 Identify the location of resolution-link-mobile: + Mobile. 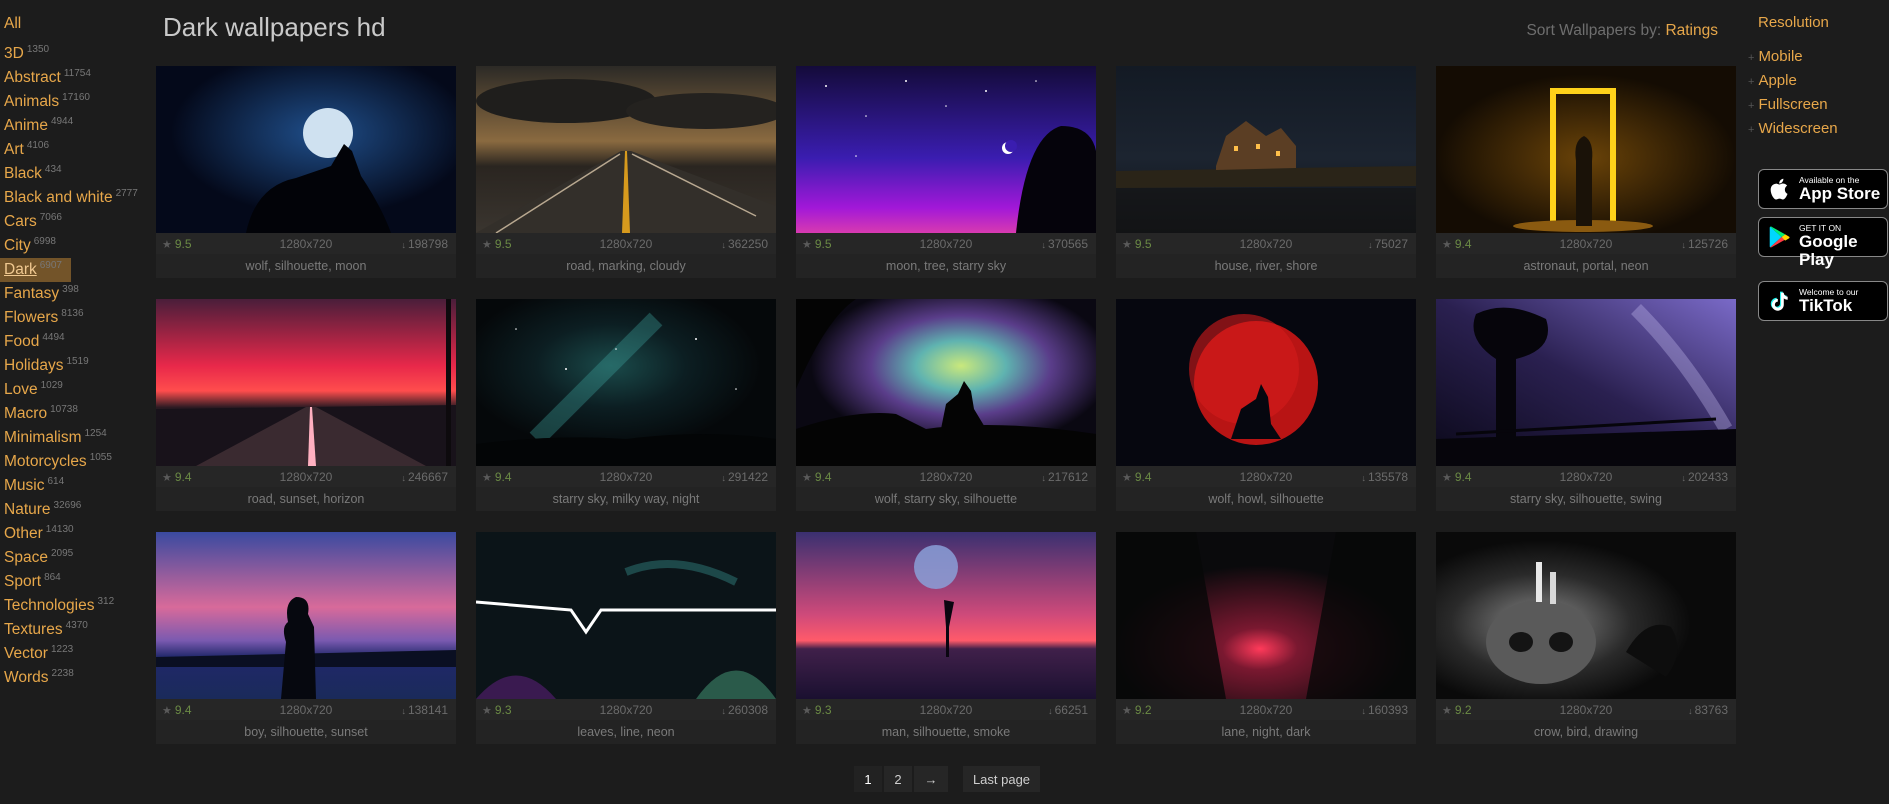
(1793, 57).